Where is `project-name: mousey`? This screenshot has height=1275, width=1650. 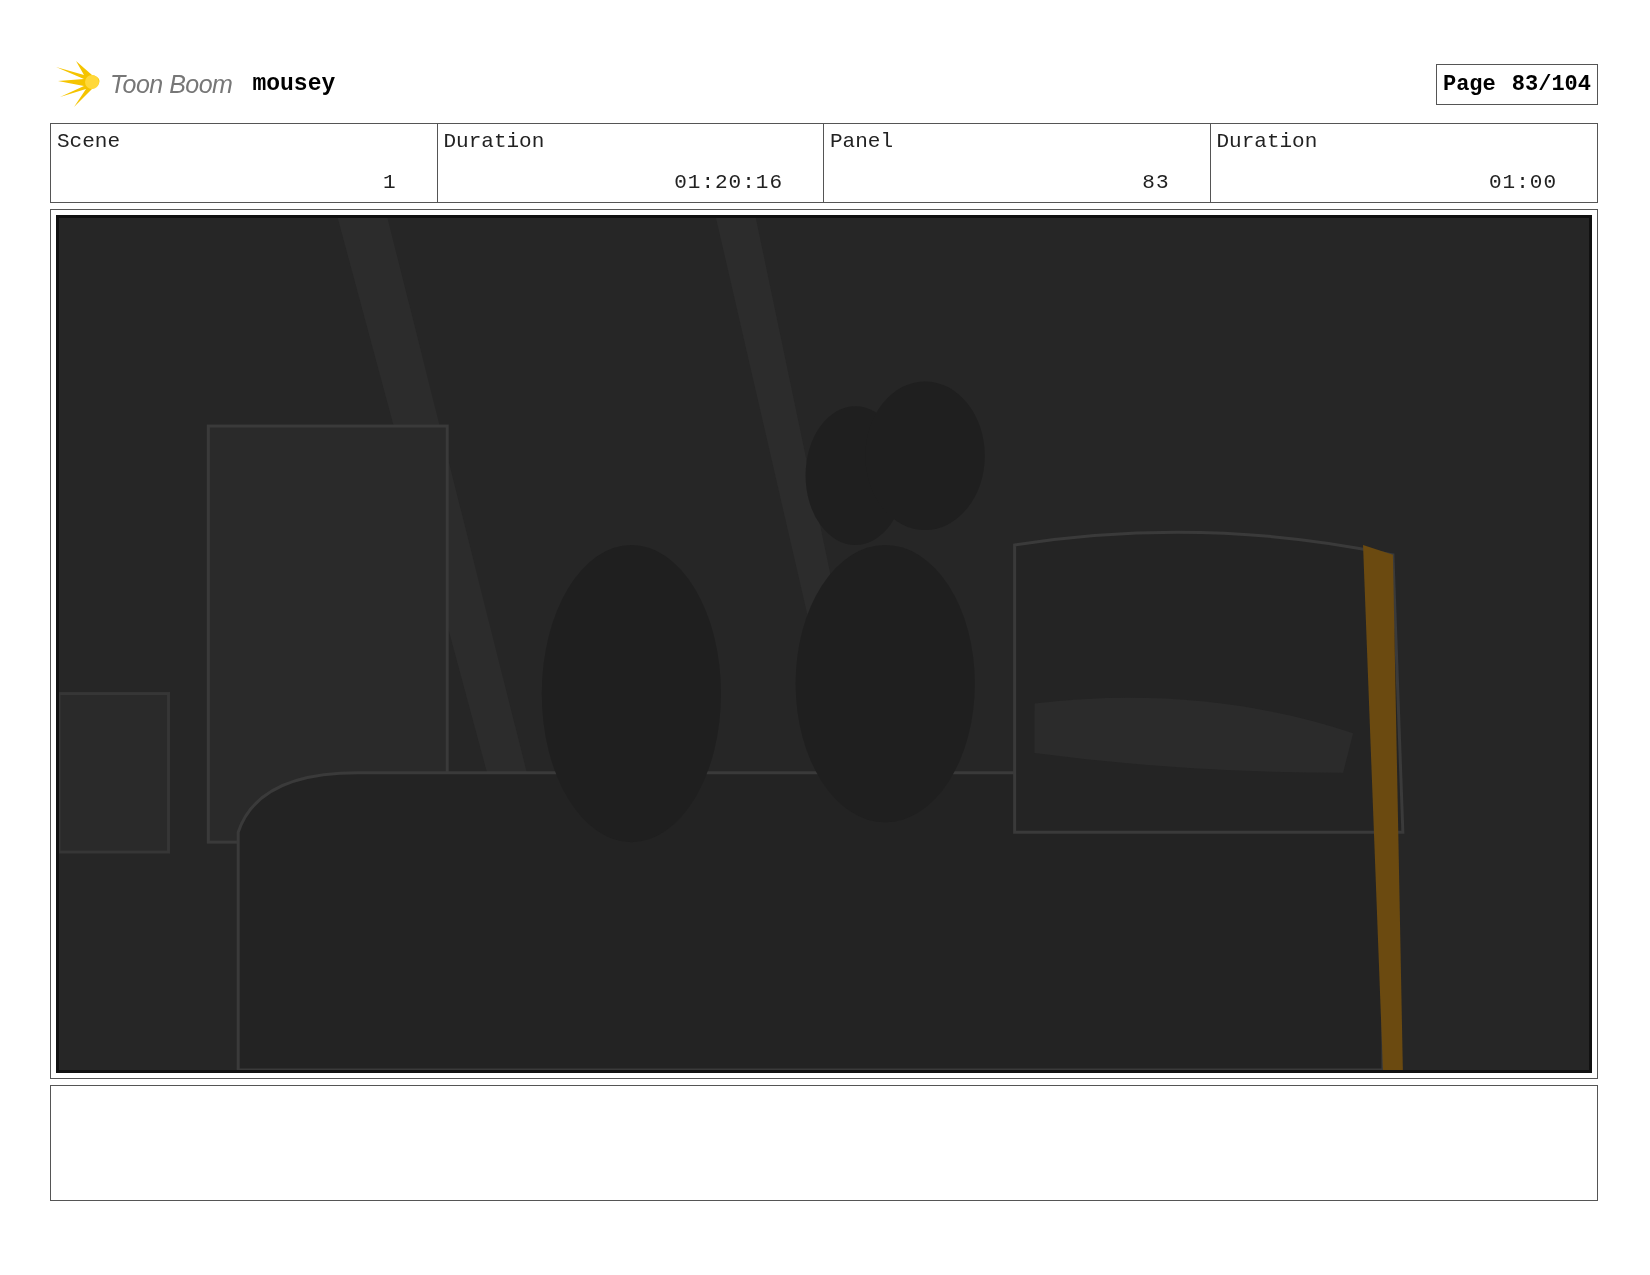 project-name: mousey is located at coordinates (294, 84).